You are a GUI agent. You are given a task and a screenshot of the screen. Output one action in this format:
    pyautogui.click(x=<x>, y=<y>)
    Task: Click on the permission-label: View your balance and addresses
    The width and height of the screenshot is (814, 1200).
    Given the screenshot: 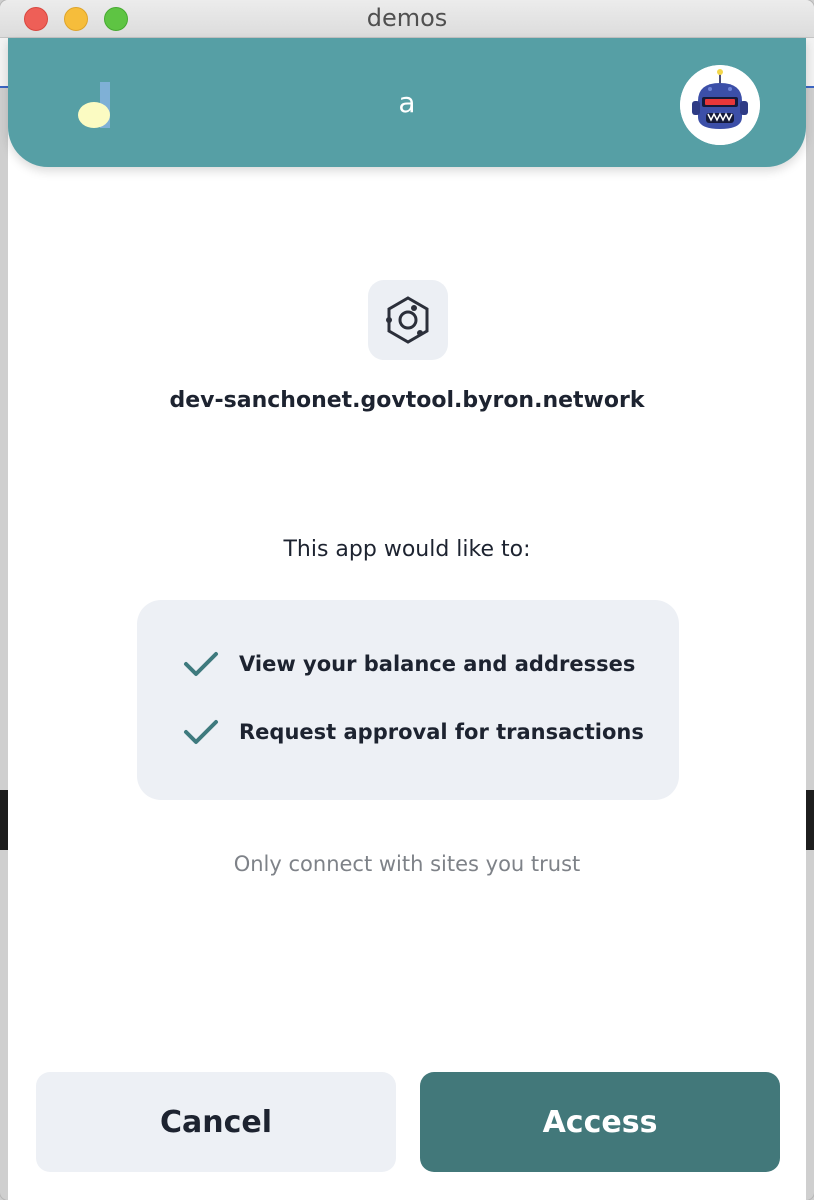 What is the action you would take?
    pyautogui.click(x=437, y=664)
    